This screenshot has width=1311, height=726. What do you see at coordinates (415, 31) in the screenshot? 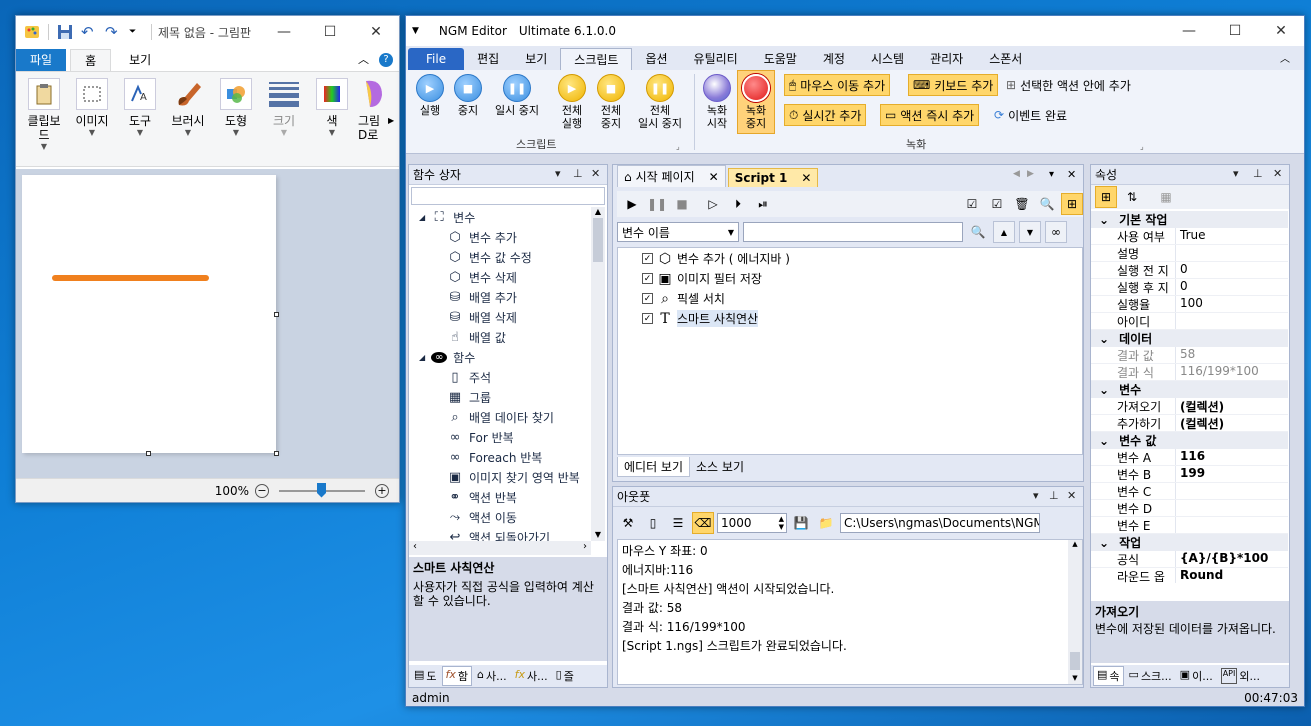
I see `system-menu-icon: ▼` at bounding box center [415, 31].